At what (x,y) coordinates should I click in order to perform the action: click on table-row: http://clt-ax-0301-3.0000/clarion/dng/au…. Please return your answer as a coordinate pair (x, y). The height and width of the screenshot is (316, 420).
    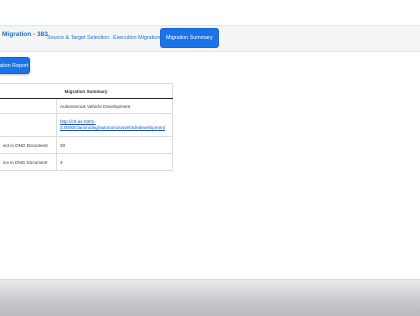
    Looking at the image, I should click on (86, 125).